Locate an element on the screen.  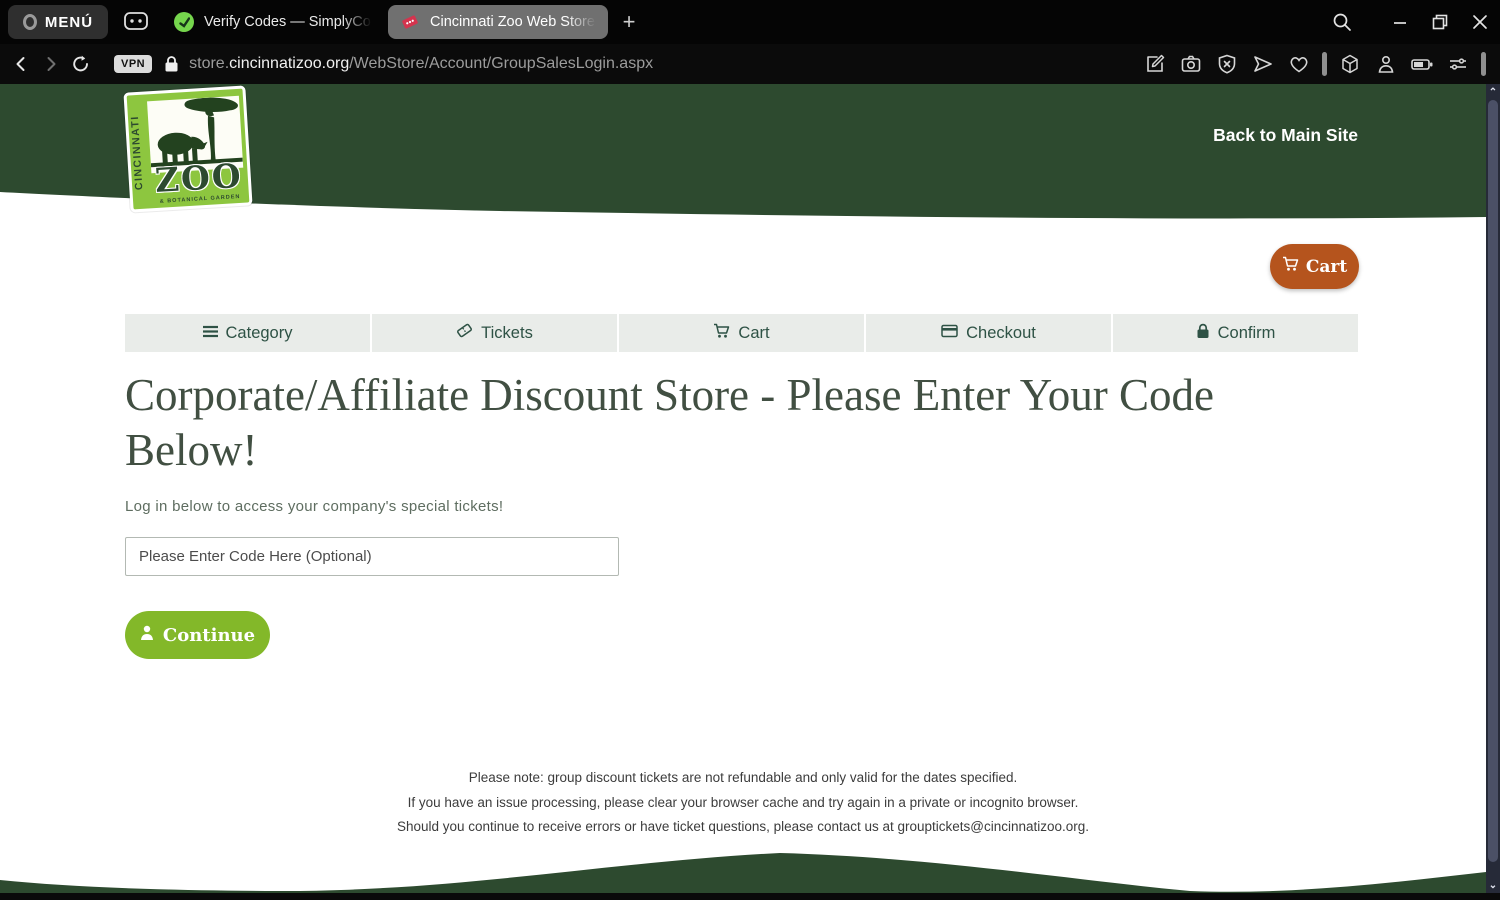
pinboard-icon is located at coordinates (1155, 64).